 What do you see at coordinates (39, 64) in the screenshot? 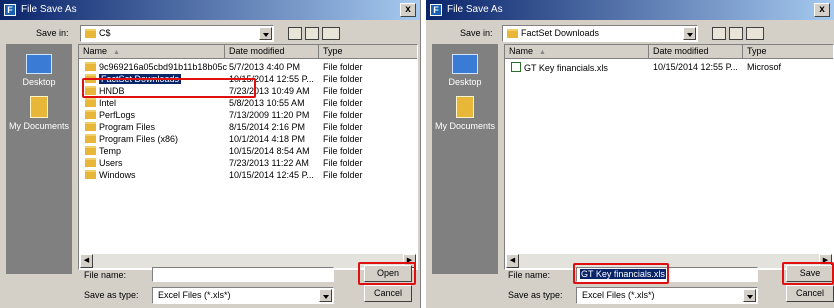
I see `desktop-icon` at bounding box center [39, 64].